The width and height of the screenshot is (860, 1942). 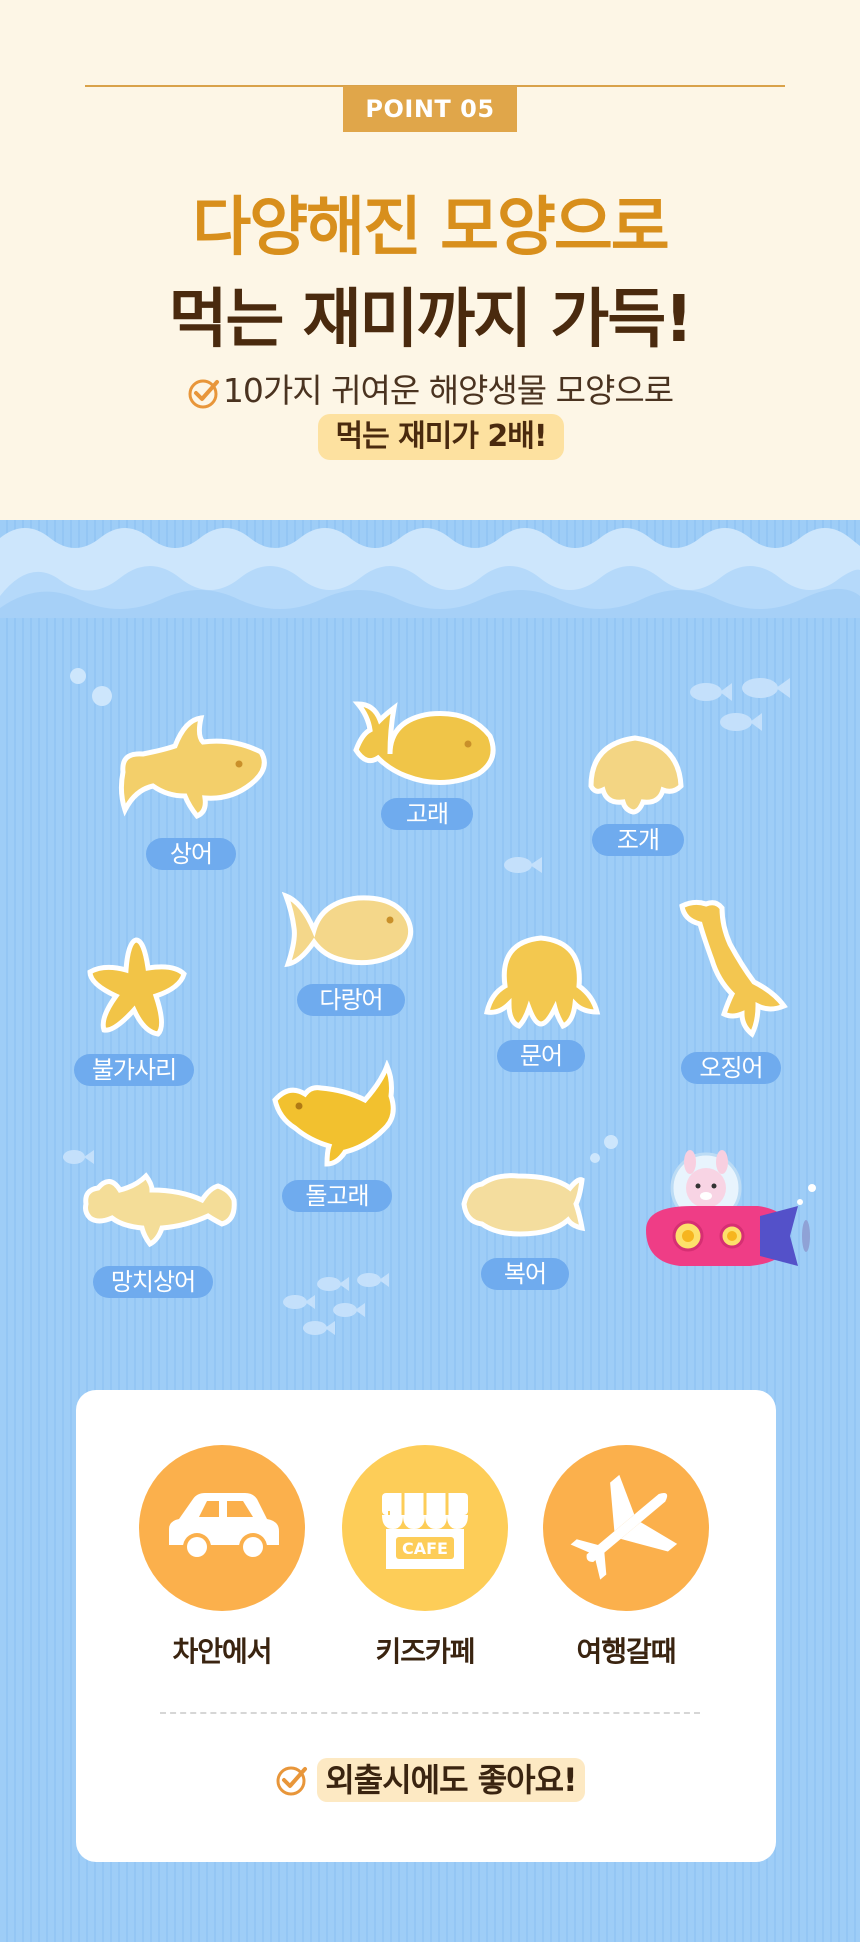 I want to click on headline-line2: 먹는 재미까지 가득!, so click(x=431, y=320).